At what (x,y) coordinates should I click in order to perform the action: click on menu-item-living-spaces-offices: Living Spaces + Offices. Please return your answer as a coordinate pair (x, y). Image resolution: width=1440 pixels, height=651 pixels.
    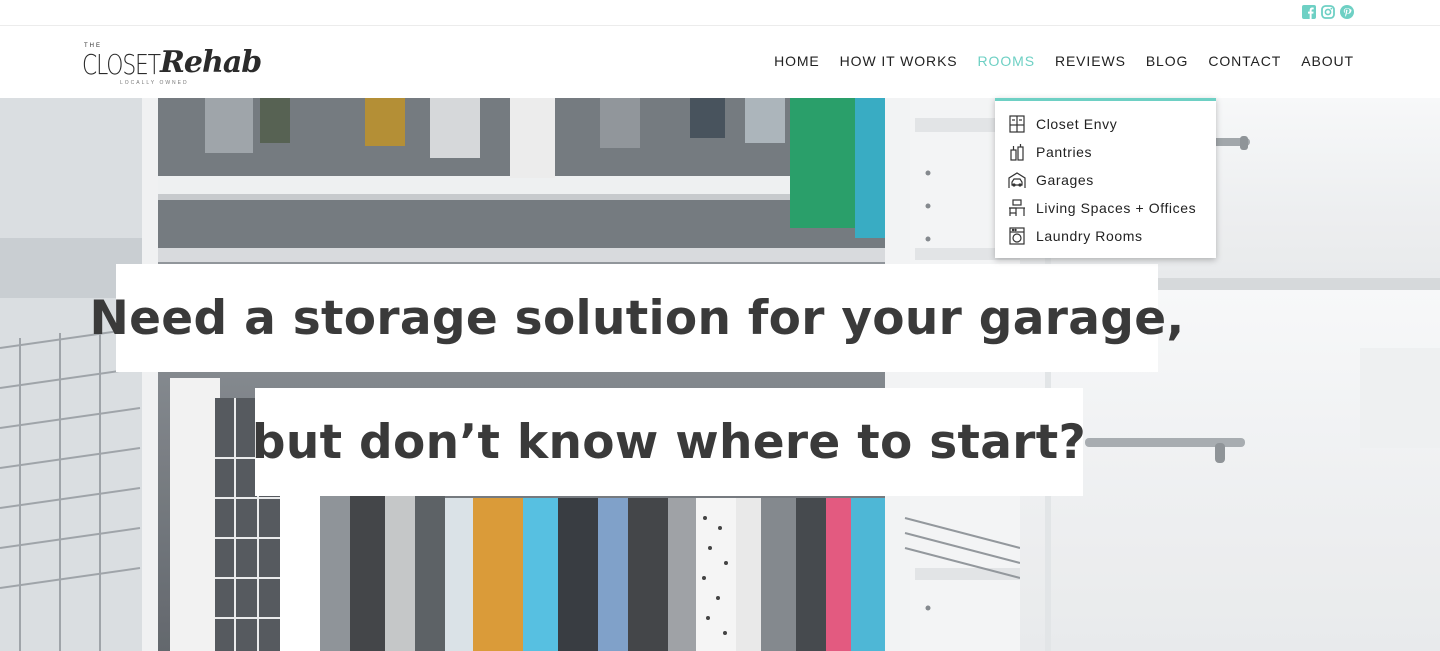
    Looking at the image, I should click on (1105, 208).